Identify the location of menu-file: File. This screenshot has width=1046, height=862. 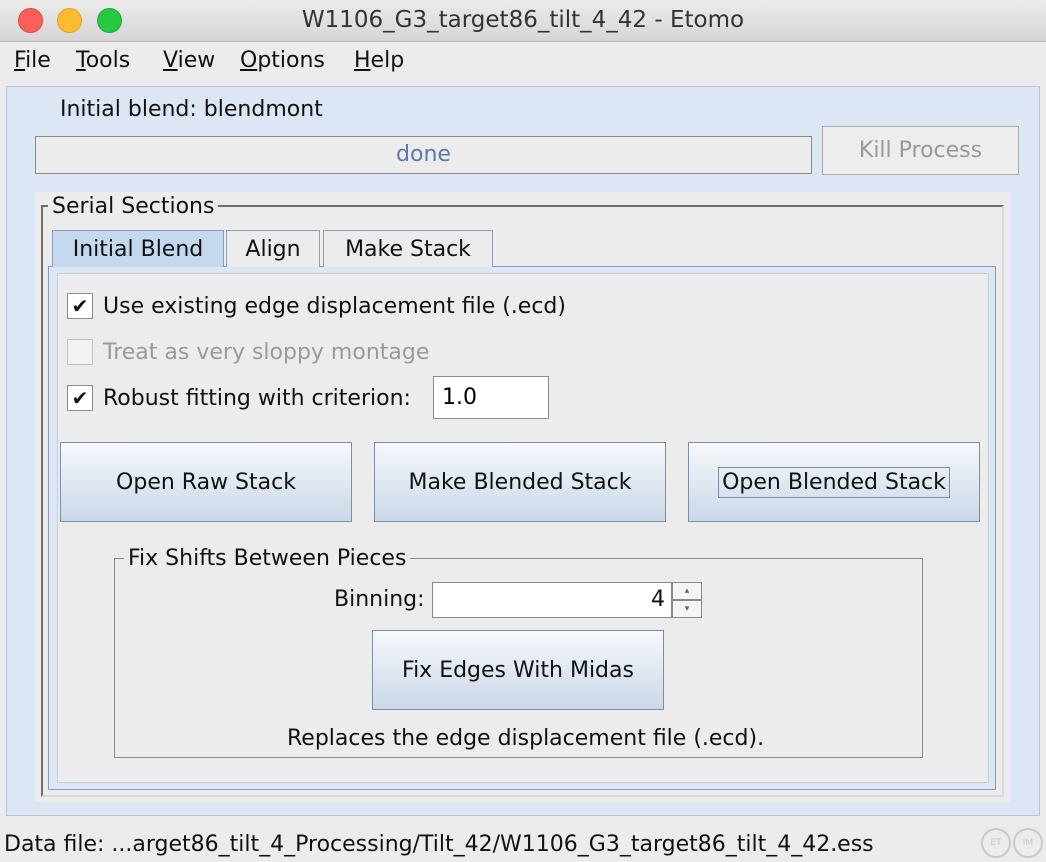
(32, 60).